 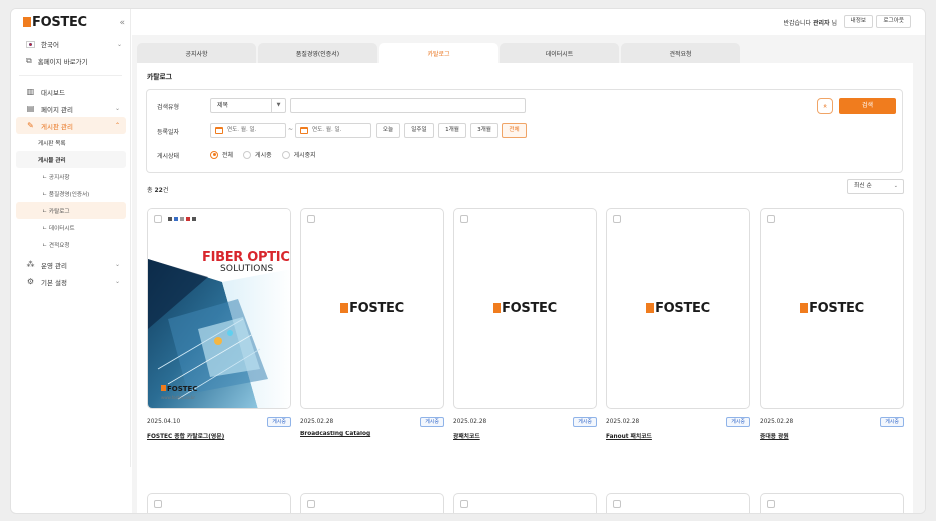 What do you see at coordinates (71, 264) in the screenshot?
I see `sidebar-item-operation: ⁂ 운영 관리 ⌄` at bounding box center [71, 264].